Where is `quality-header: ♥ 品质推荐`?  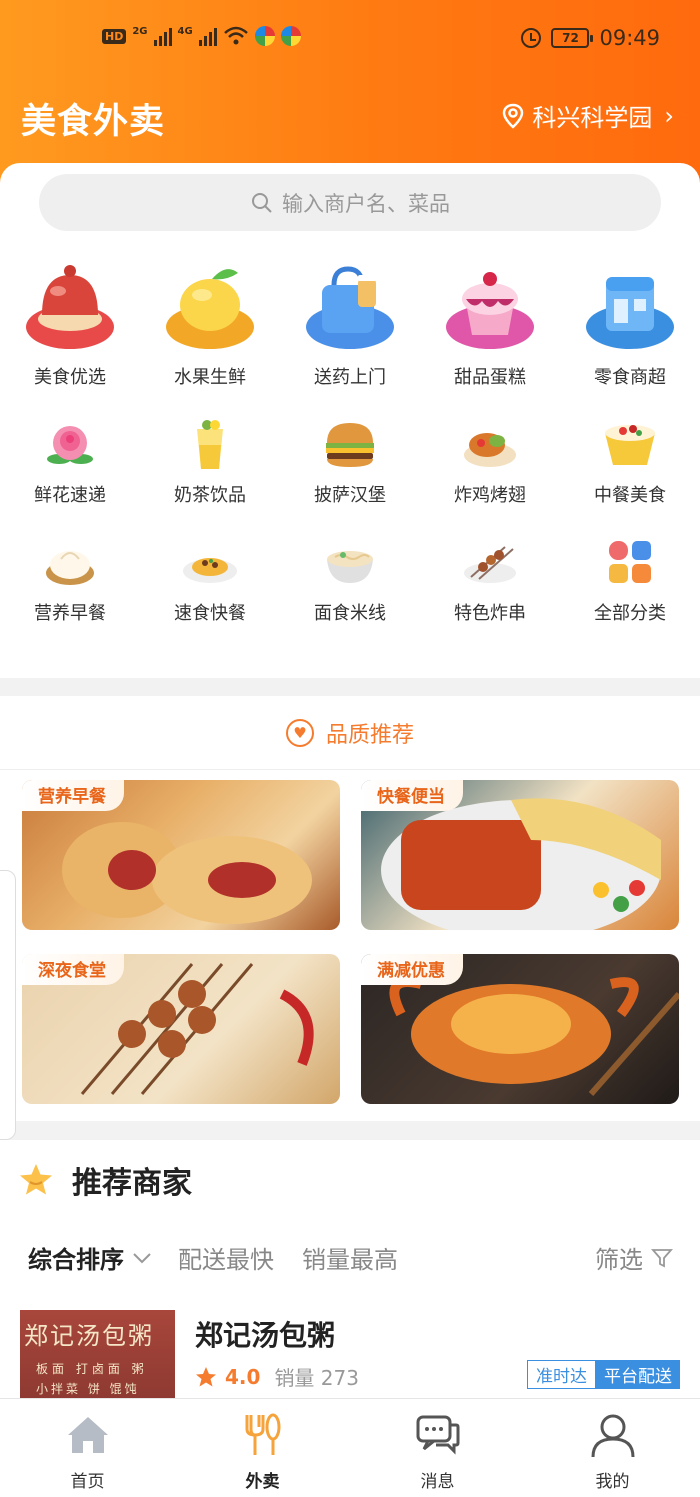
quality-header: ♥ 品质推荐 is located at coordinates (350, 733).